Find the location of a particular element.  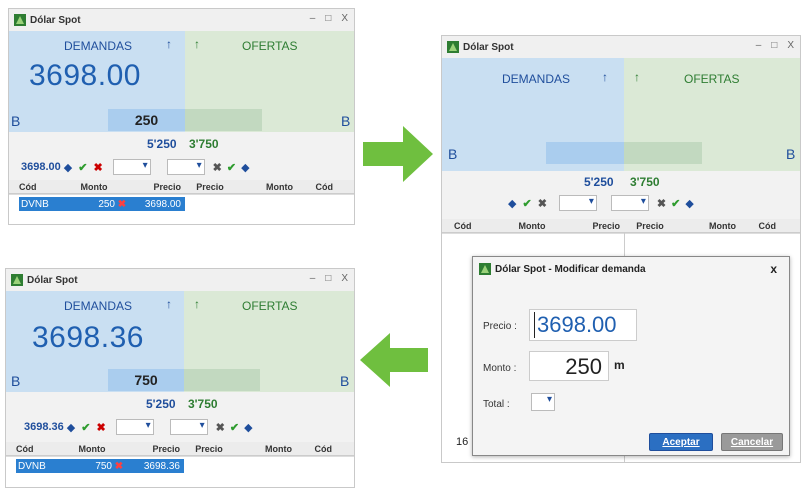

accept-button: Aceptar is located at coordinates (681, 442).